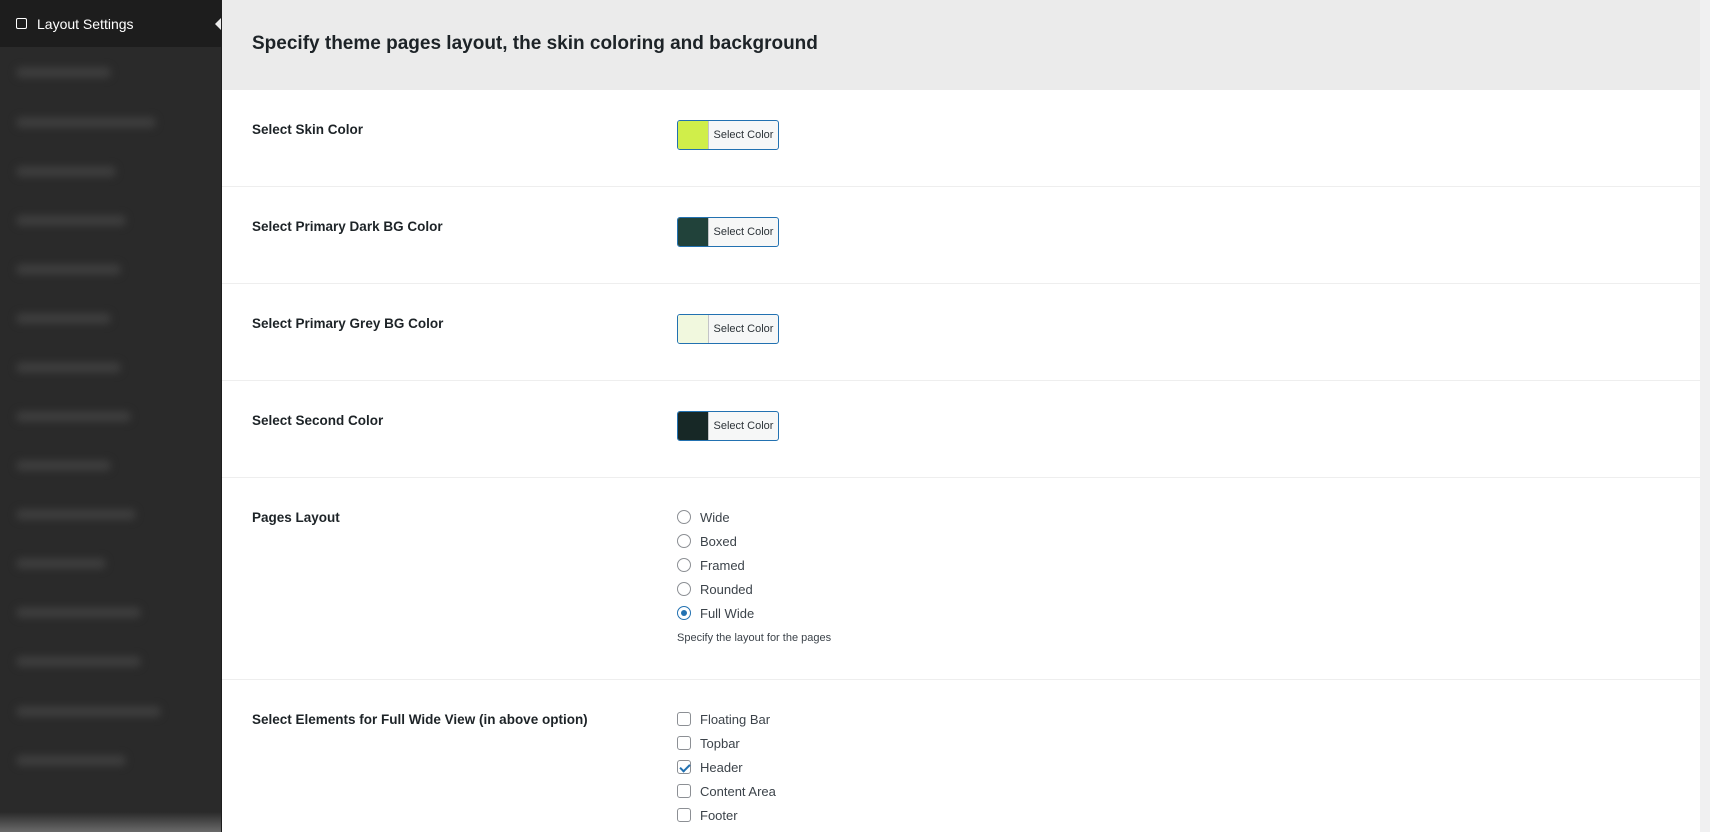  I want to click on element-option-floating-bar: Floating Bar, so click(723, 719).